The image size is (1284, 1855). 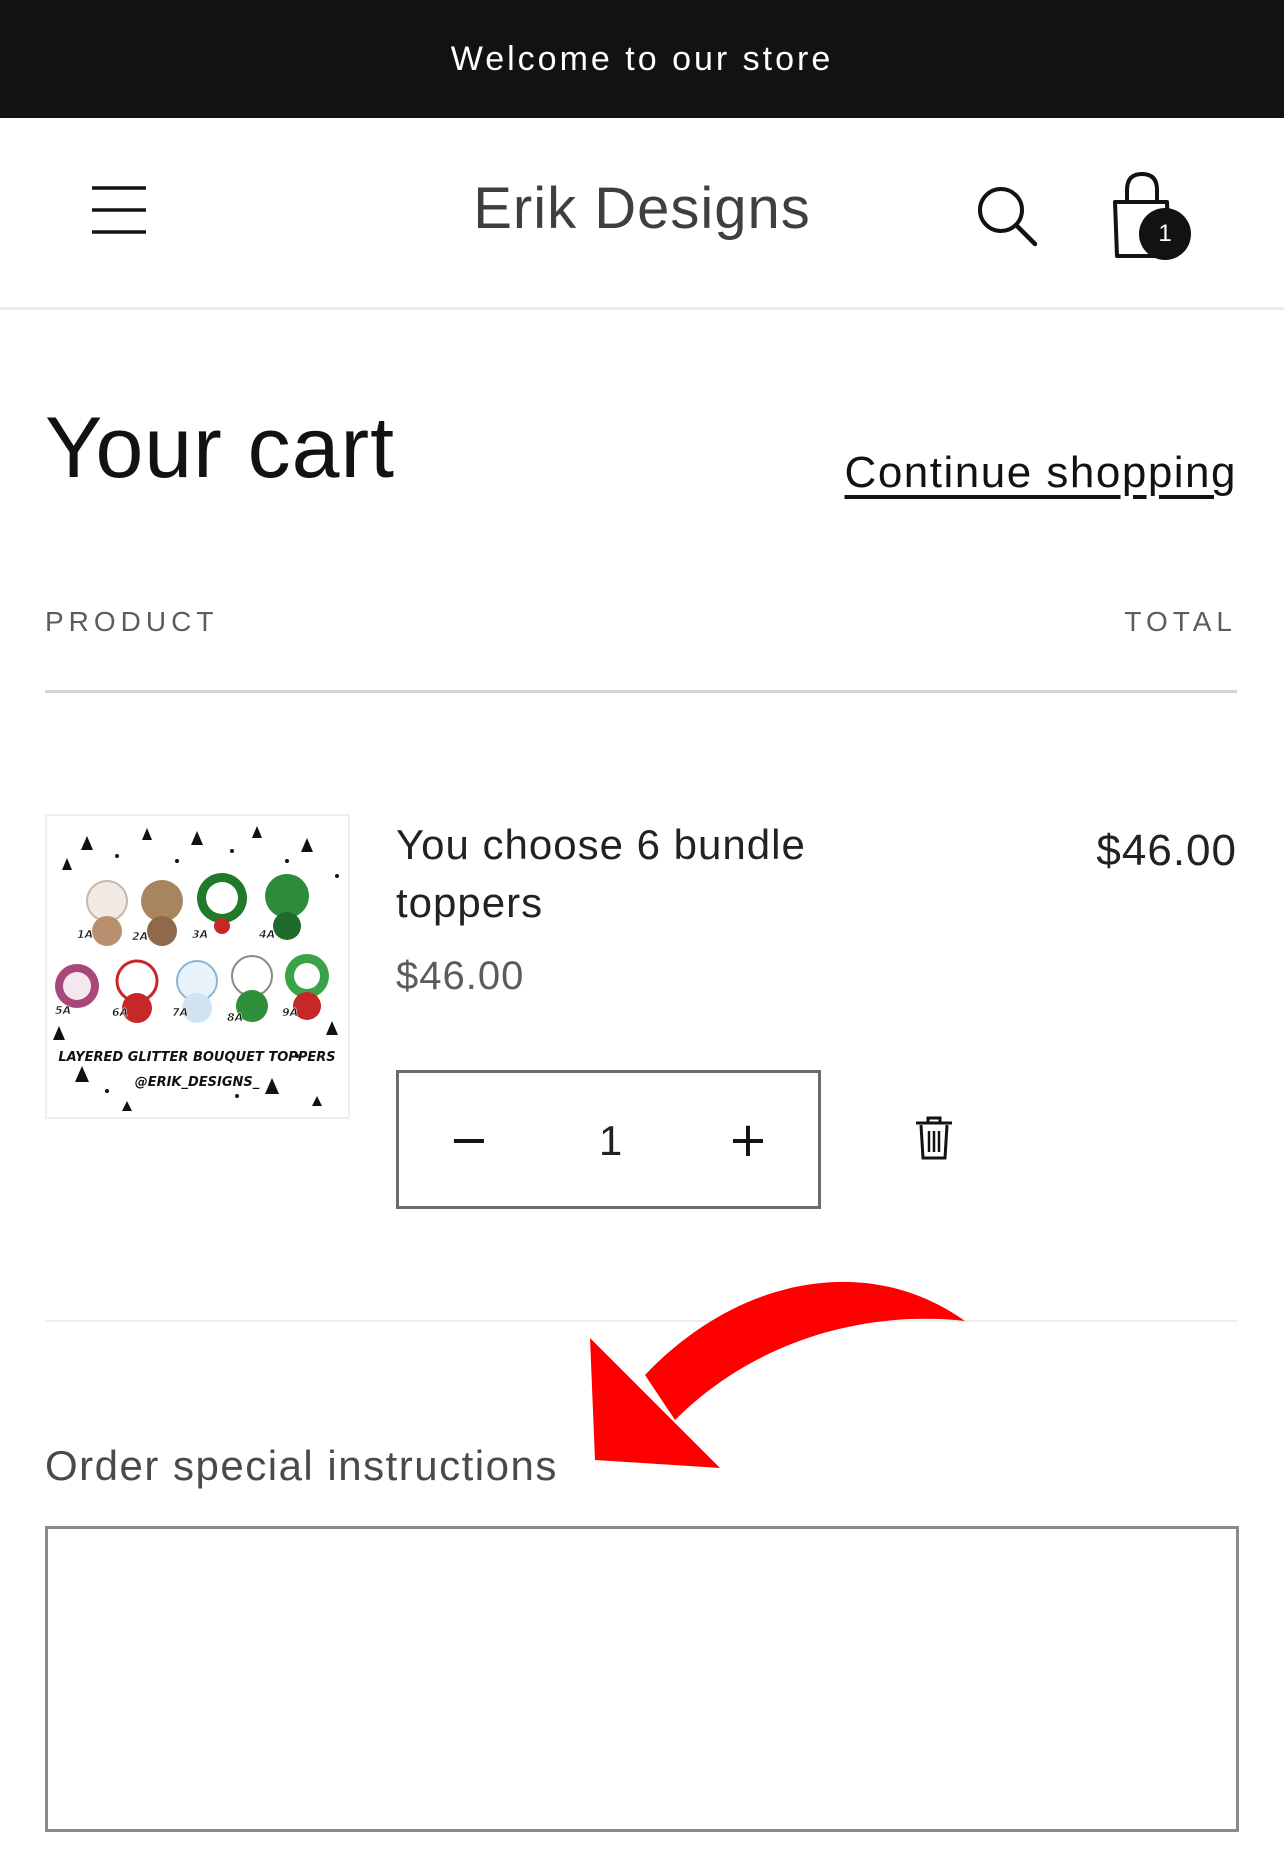 I want to click on decrease-quantity-button: −, so click(x=469, y=1139).